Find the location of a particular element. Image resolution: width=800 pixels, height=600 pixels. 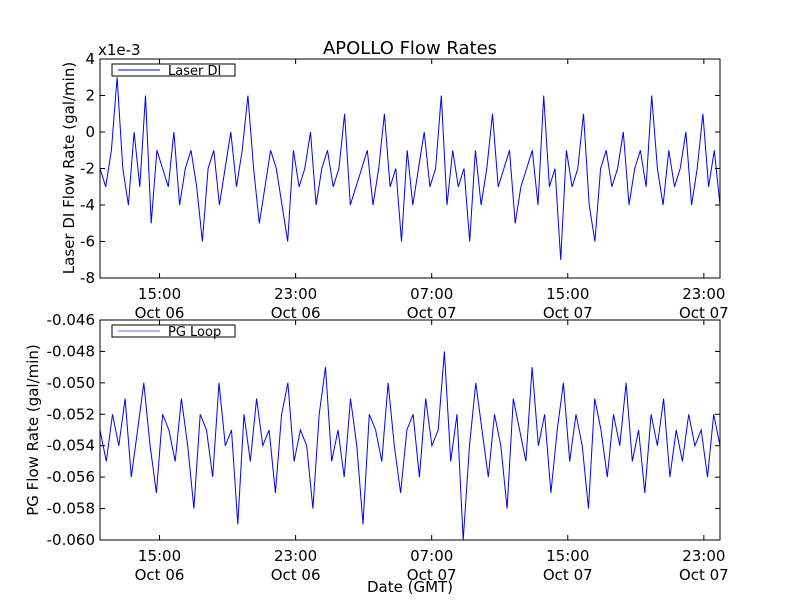

y-tick-label: -0.060 is located at coordinates (71, 540).